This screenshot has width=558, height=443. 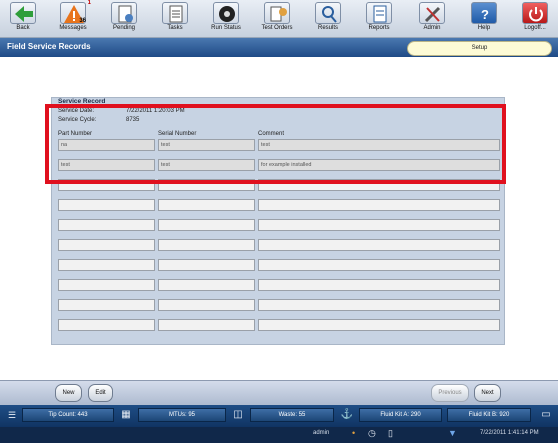 I want to click on door-icon: ▯, so click(x=390, y=433).